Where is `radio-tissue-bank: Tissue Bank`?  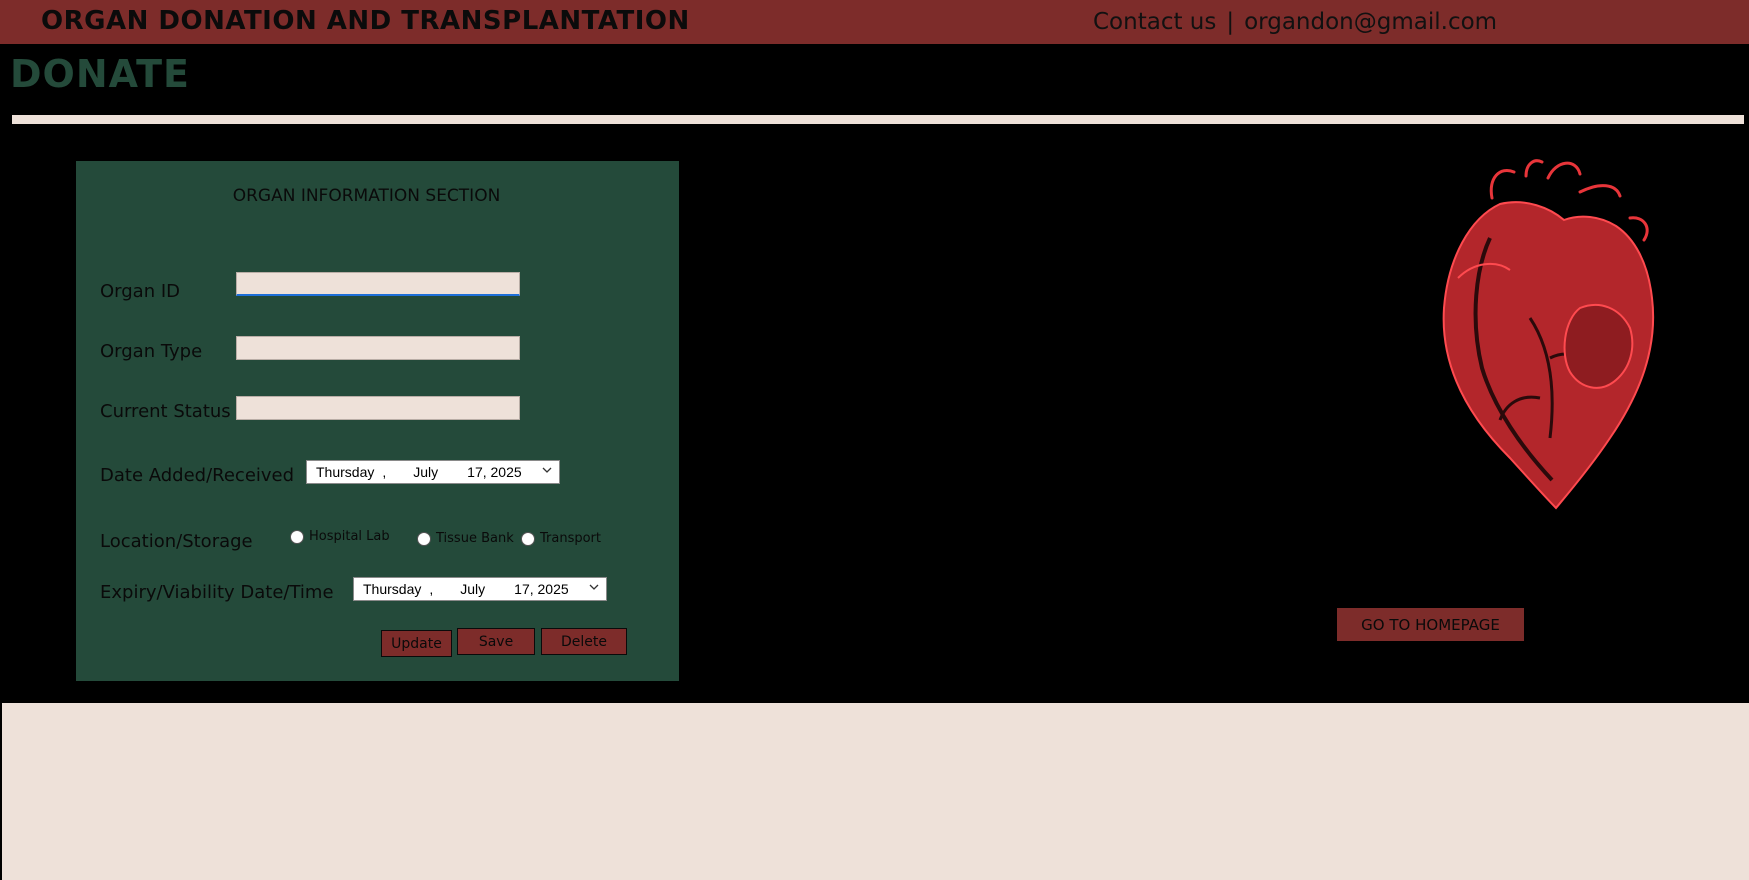
radio-tissue-bank: Tissue Bank is located at coordinates (465, 538).